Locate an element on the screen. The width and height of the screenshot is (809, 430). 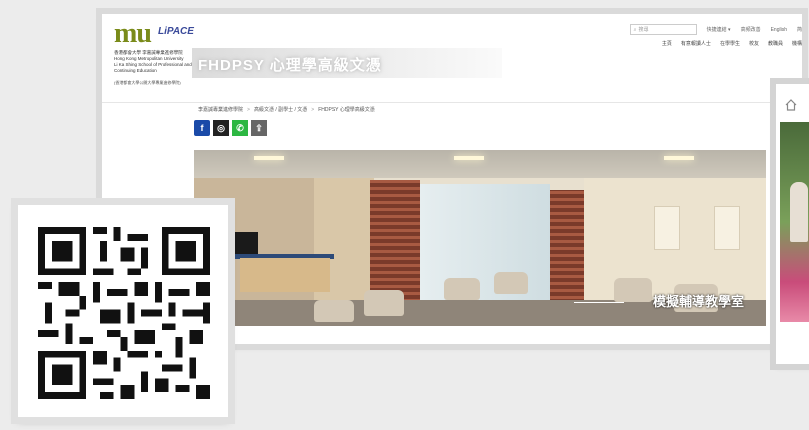
home-icon is located at coordinates (791, 105).